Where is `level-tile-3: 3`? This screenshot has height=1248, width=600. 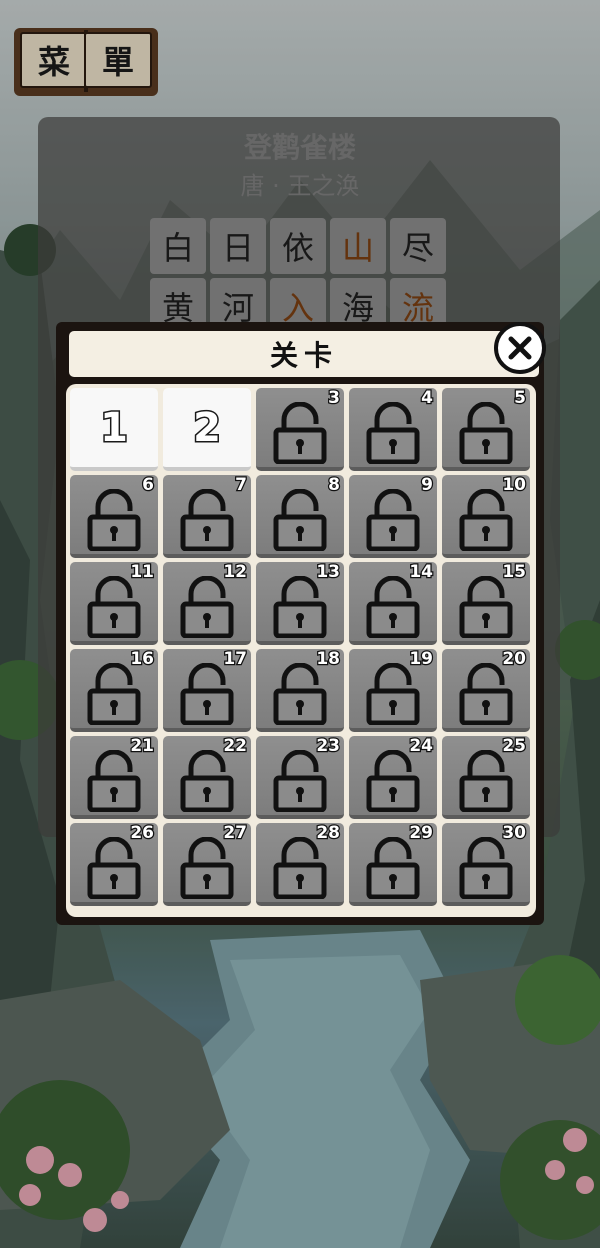 level-tile-3: 3 is located at coordinates (300, 429).